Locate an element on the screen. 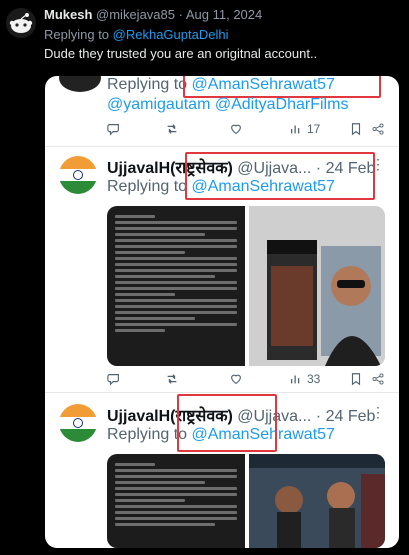  more-mentions: @yamigautam @AdityaDharFilms is located at coordinates (228, 104).